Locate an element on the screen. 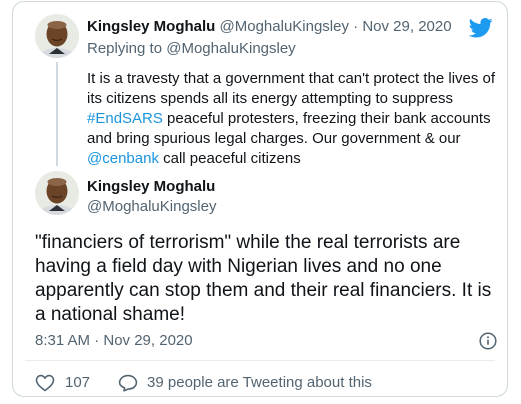 The image size is (521, 404). heart-icon is located at coordinates (45, 383).